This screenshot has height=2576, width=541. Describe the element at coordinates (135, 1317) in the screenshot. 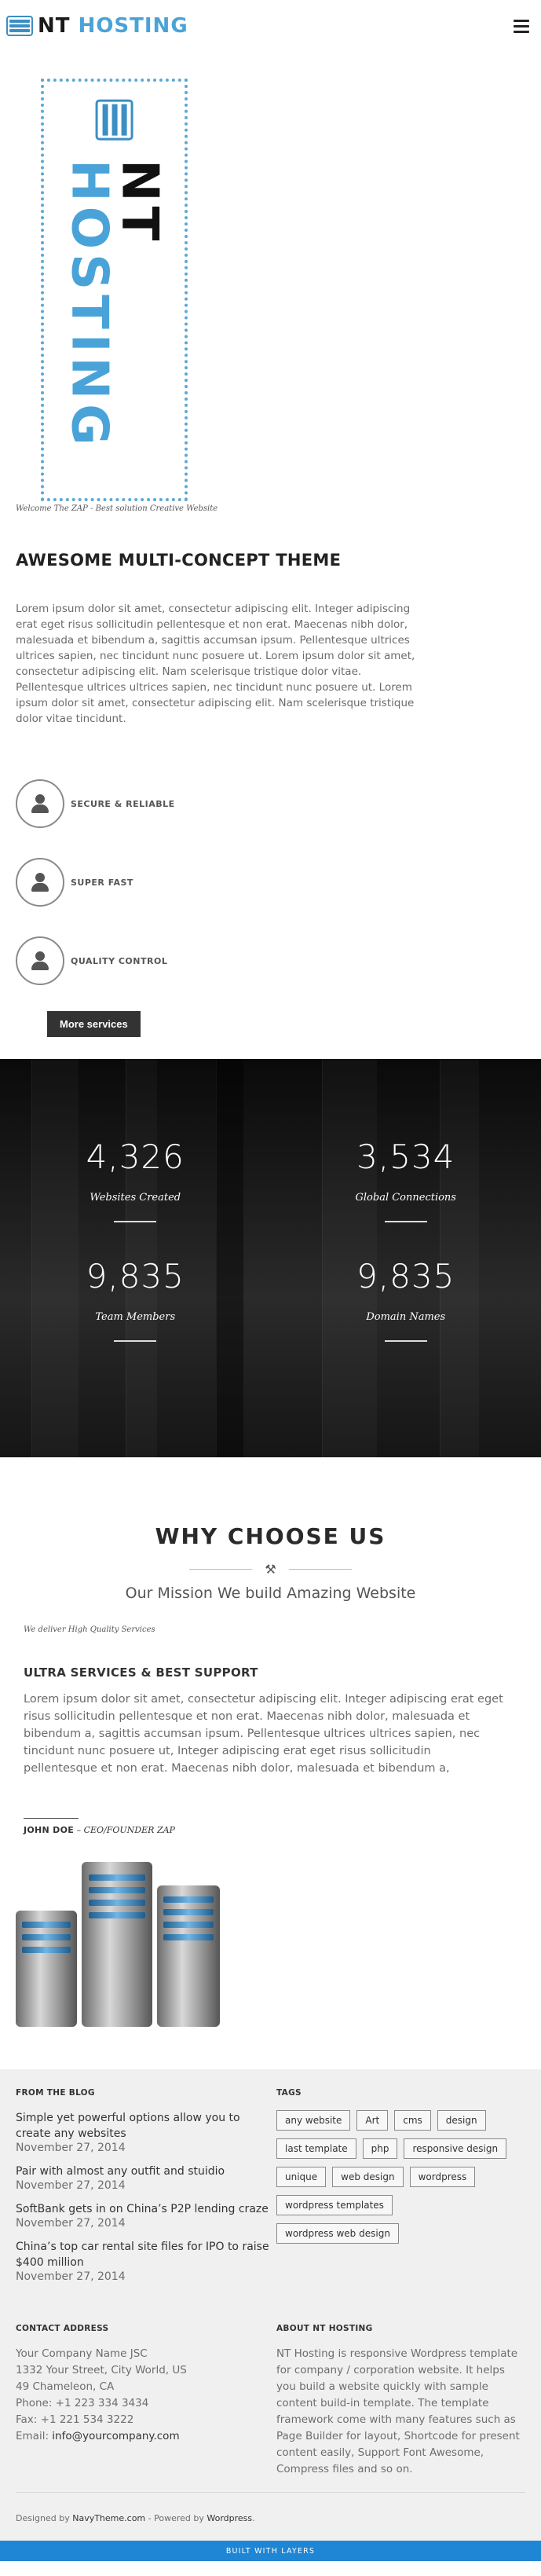

I see `stat-label: Team Members` at that location.